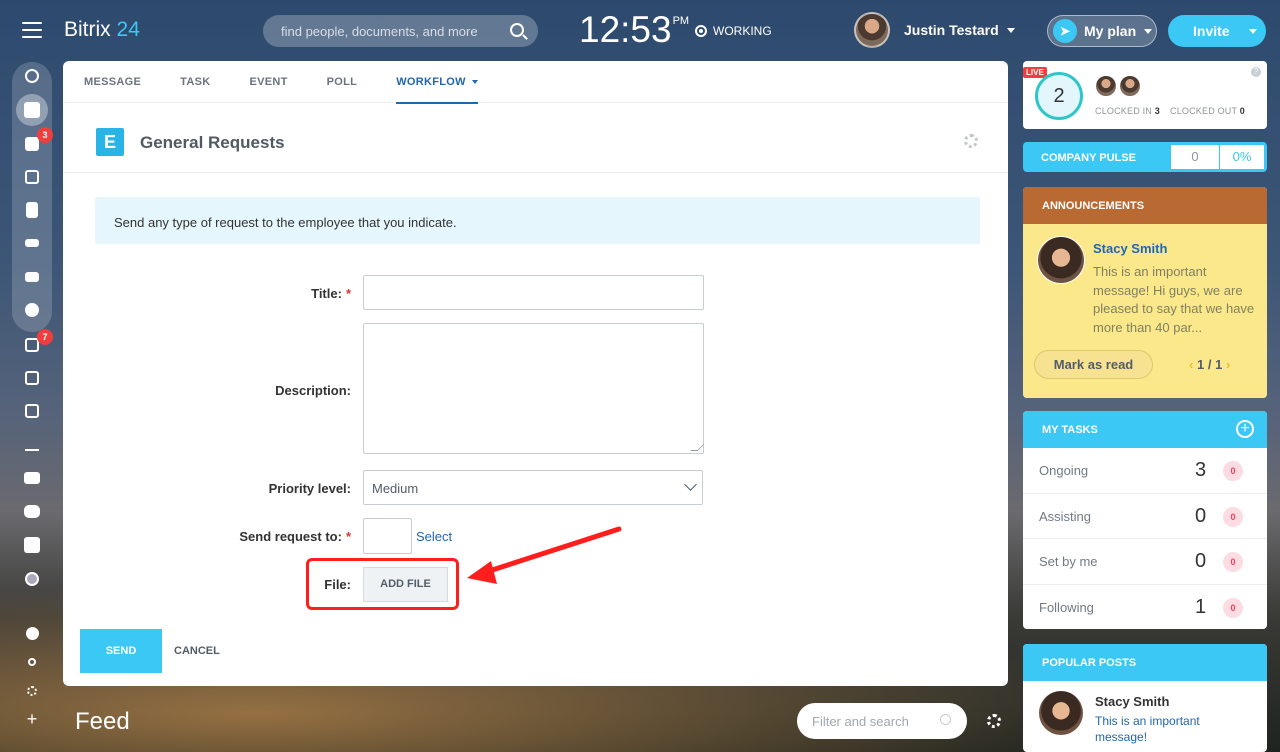 Image resolution: width=1280 pixels, height=752 pixels. What do you see at coordinates (1245, 429) in the screenshot?
I see `add-task-icon: +` at bounding box center [1245, 429].